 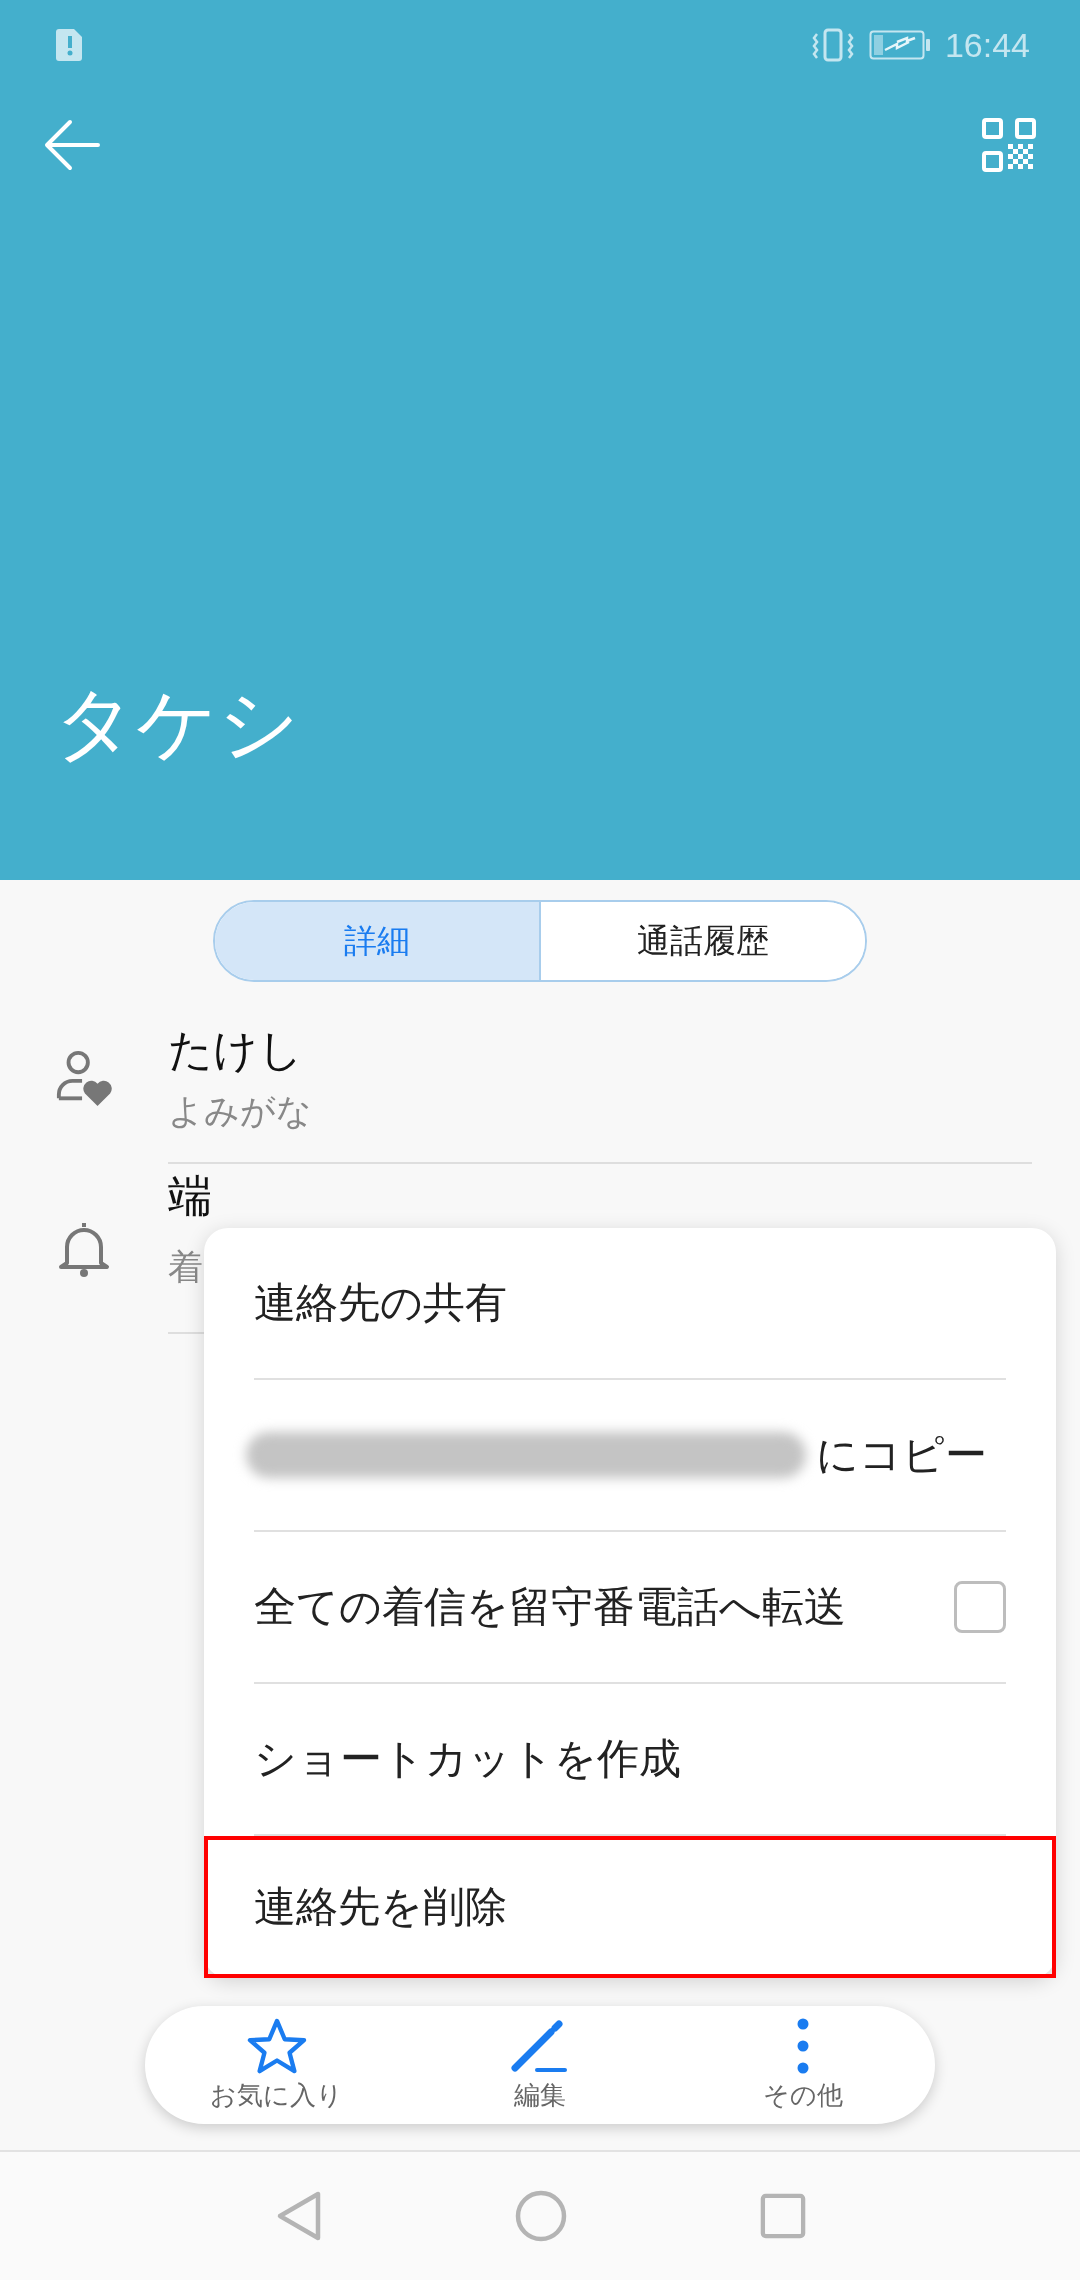 I want to click on menu-item-label: 全ての着信を留守番電話へ転送, so click(x=550, y=1607).